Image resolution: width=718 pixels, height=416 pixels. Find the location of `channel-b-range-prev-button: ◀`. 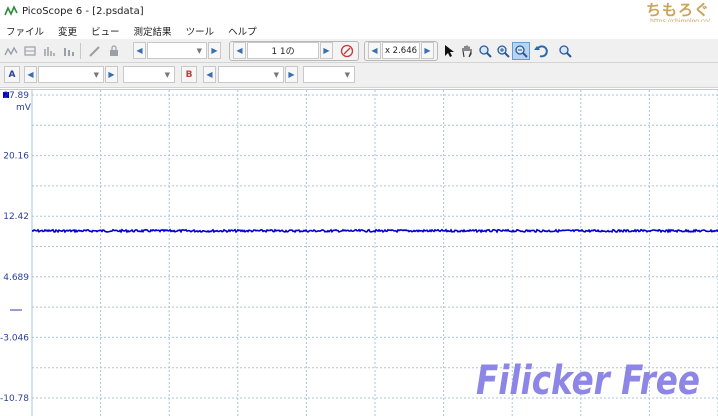

channel-b-range-prev-button: ◀ is located at coordinates (209, 74).